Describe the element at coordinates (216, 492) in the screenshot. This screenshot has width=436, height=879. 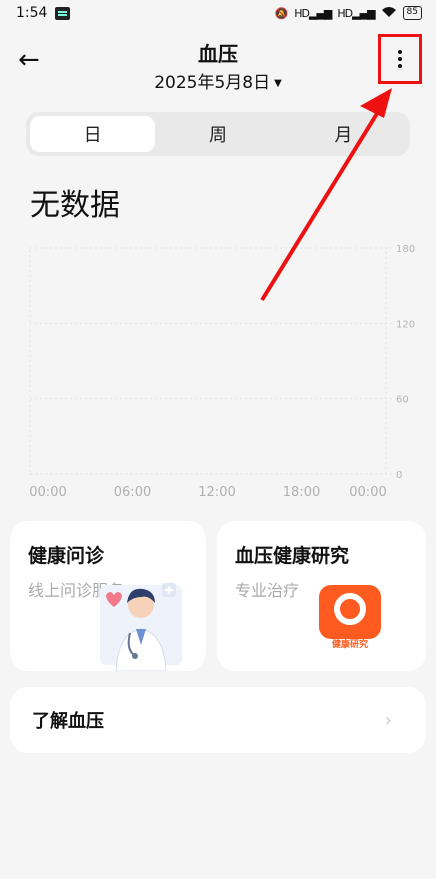
I see `x-tick-label: 12:00` at that location.